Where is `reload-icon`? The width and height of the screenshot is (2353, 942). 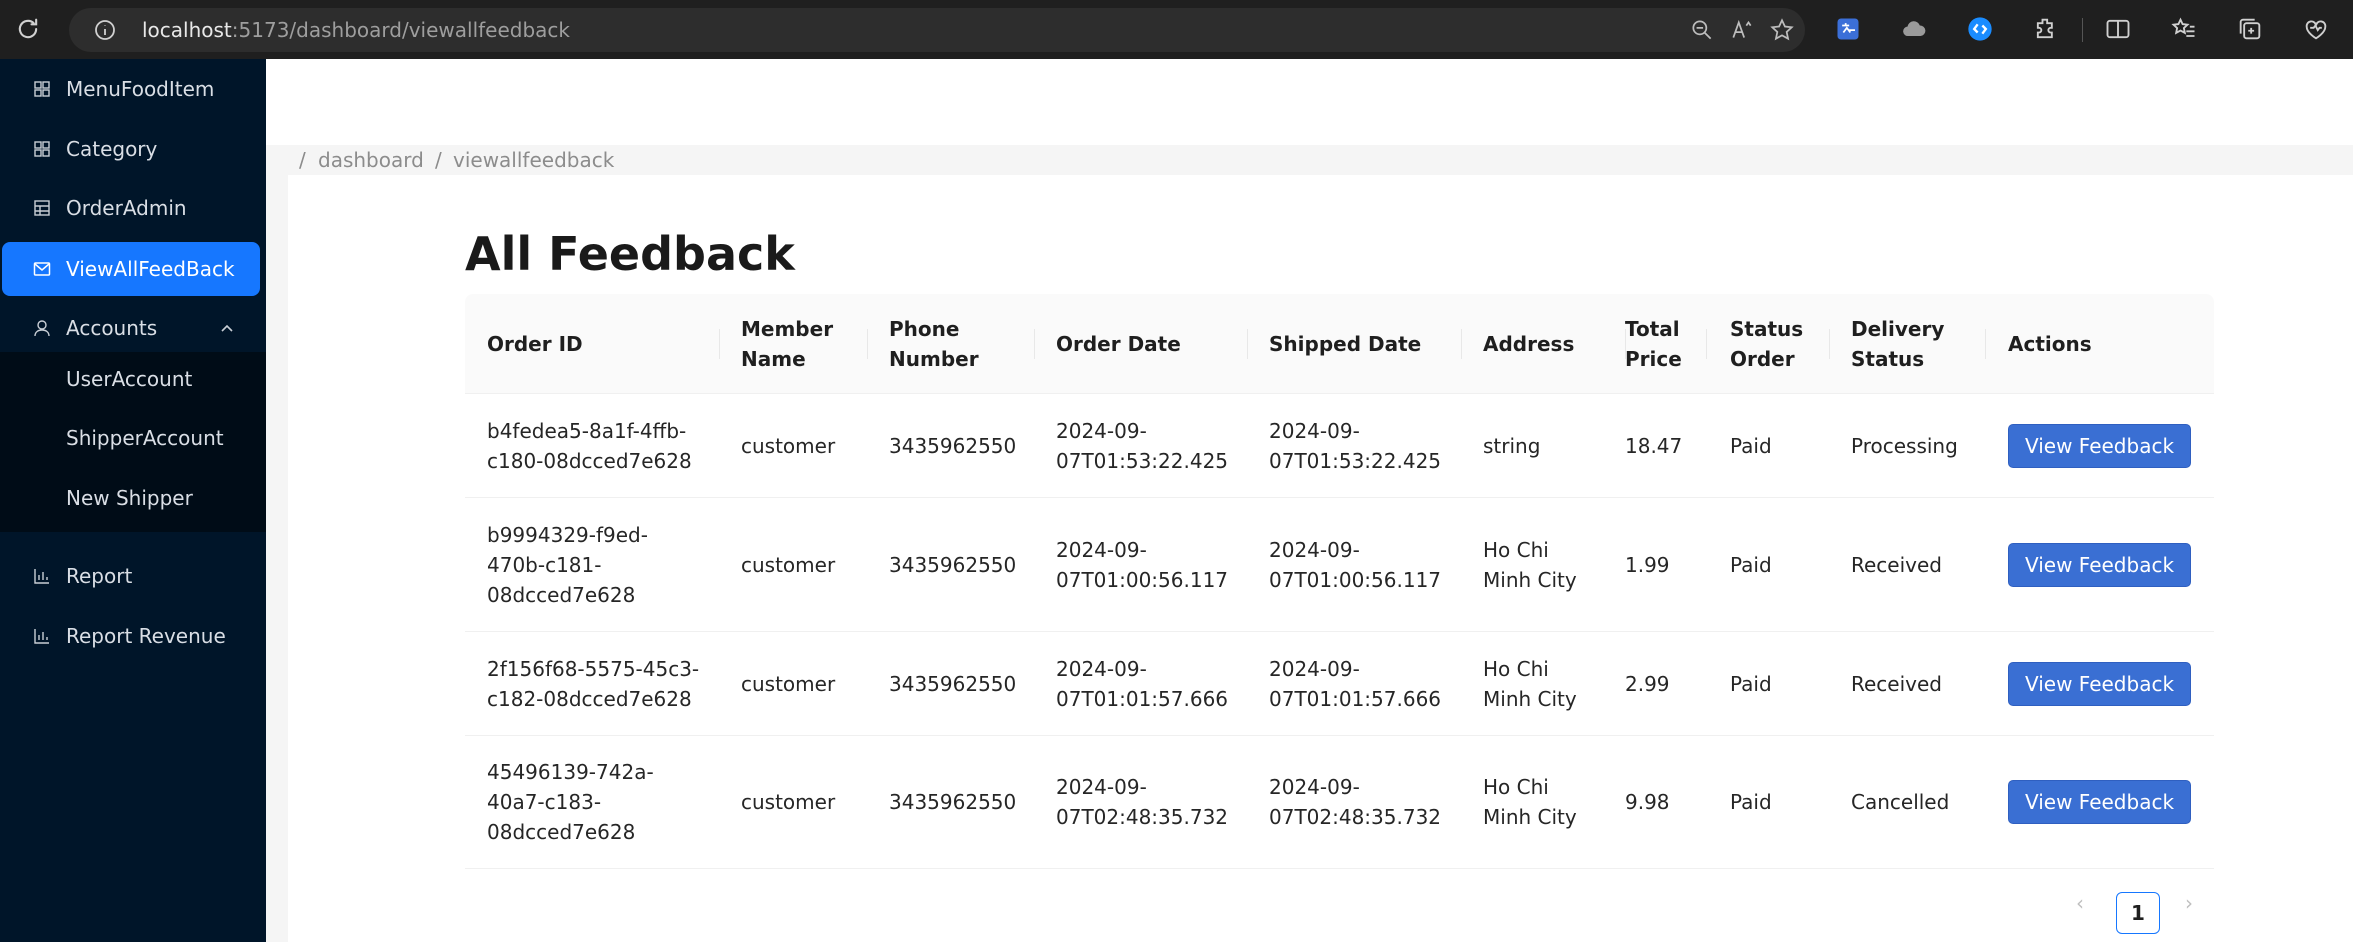
reload-icon is located at coordinates (28, 29).